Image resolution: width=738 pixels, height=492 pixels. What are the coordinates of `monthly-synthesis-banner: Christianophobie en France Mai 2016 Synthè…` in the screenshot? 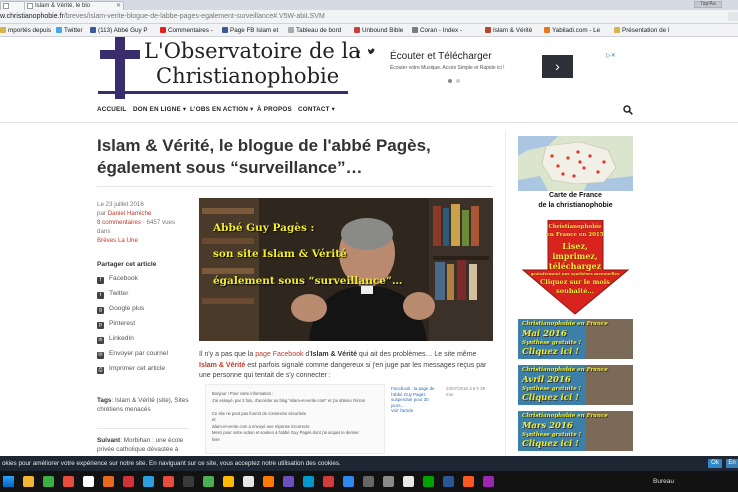 It's located at (575, 339).